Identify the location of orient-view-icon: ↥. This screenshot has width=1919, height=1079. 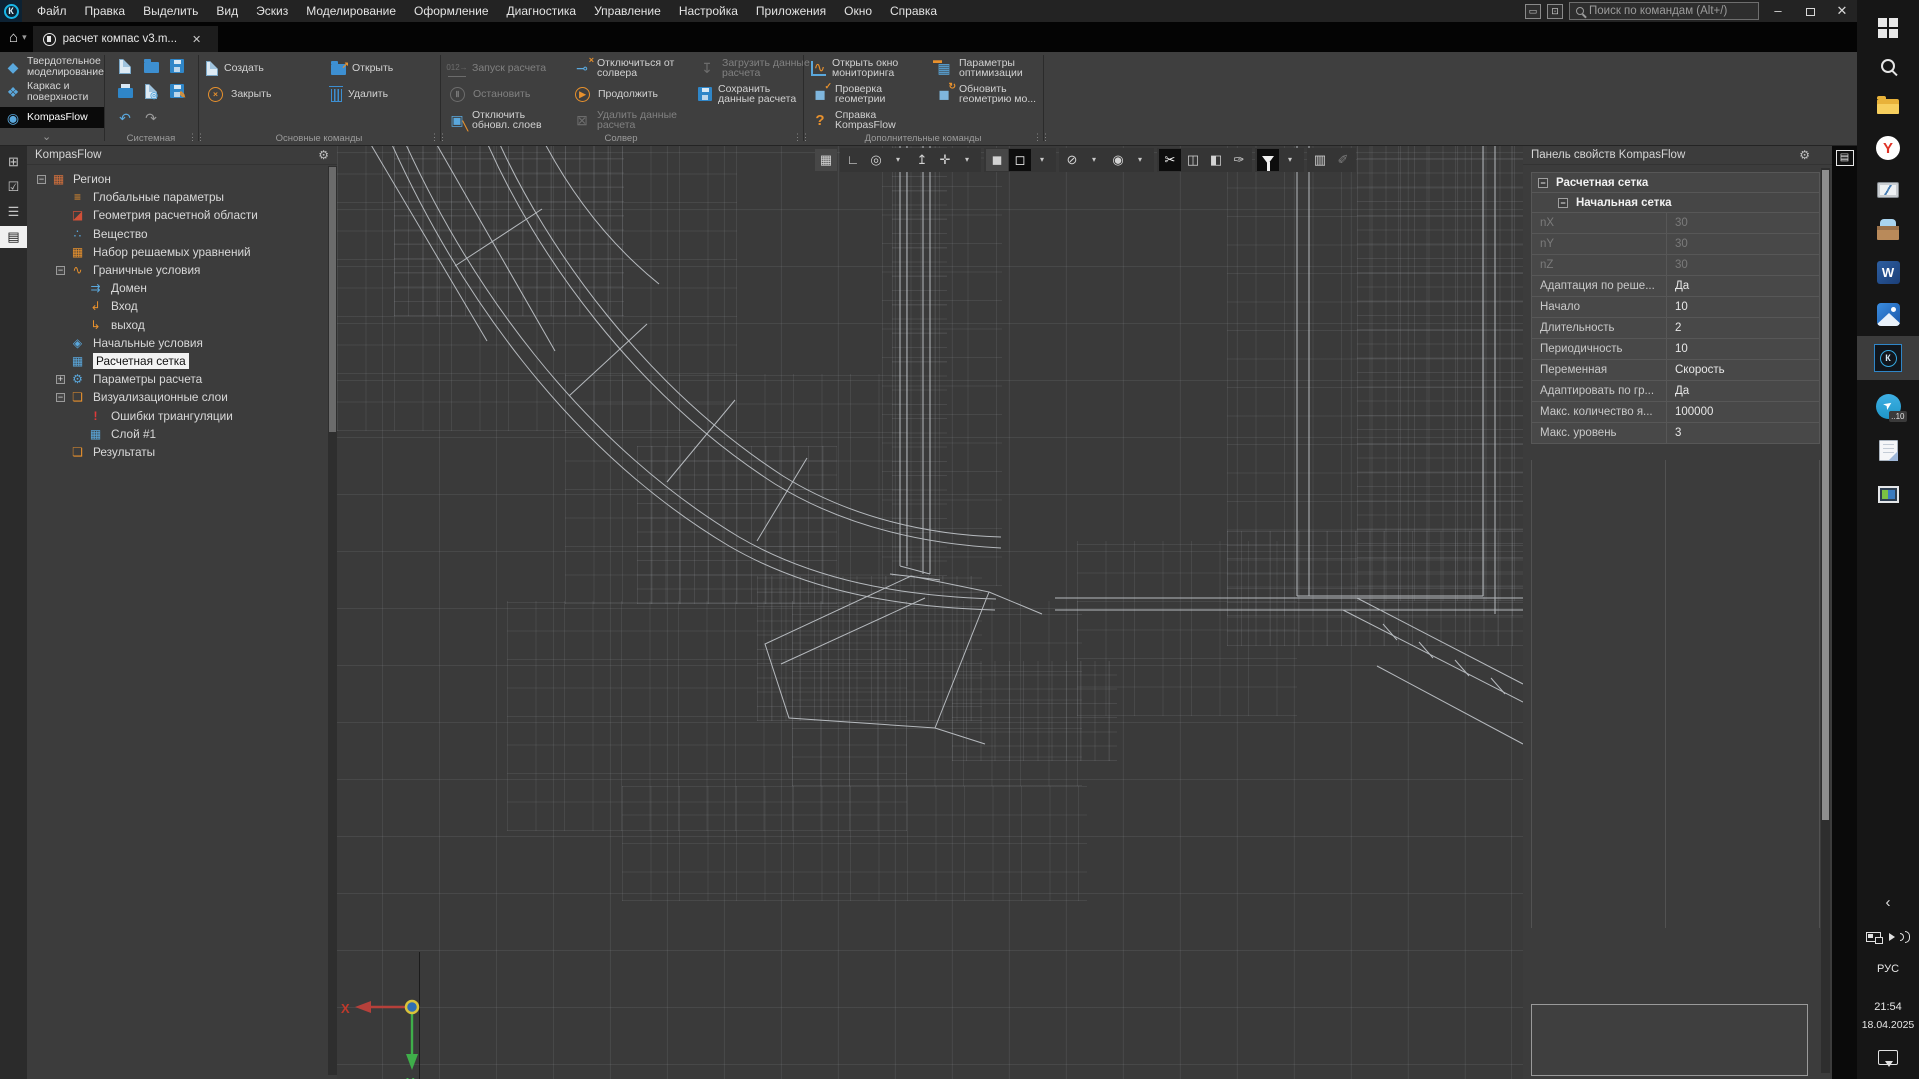
(922, 160).